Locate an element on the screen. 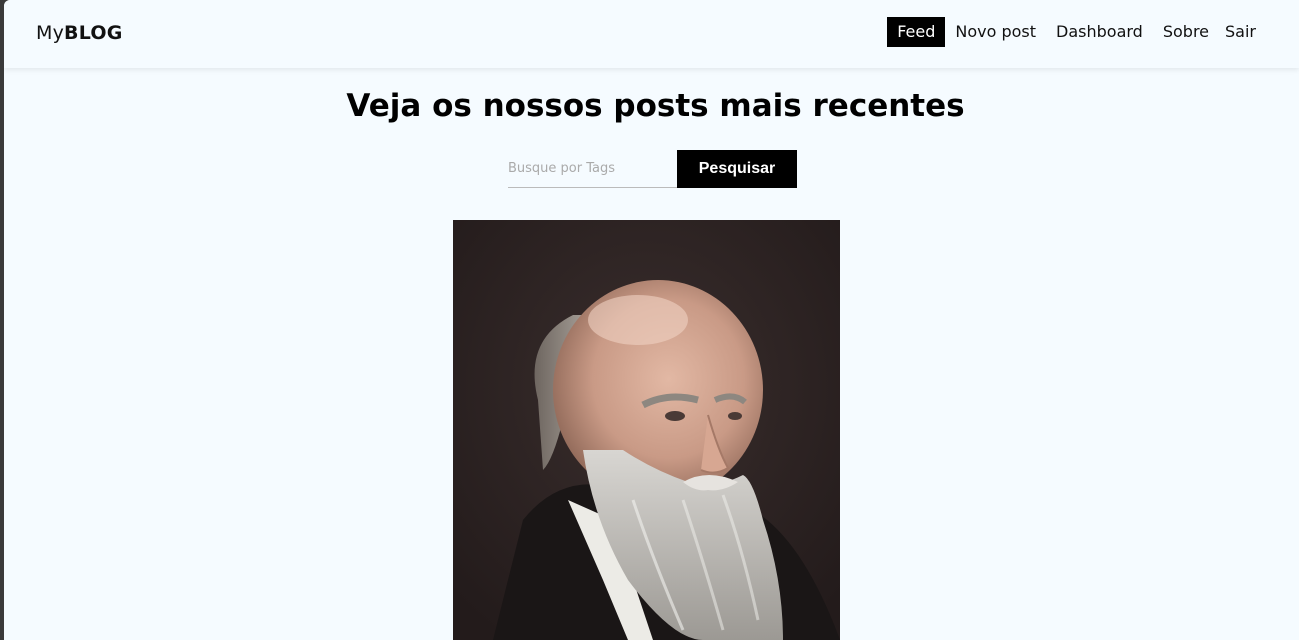  brand-prefix: My is located at coordinates (50, 33).